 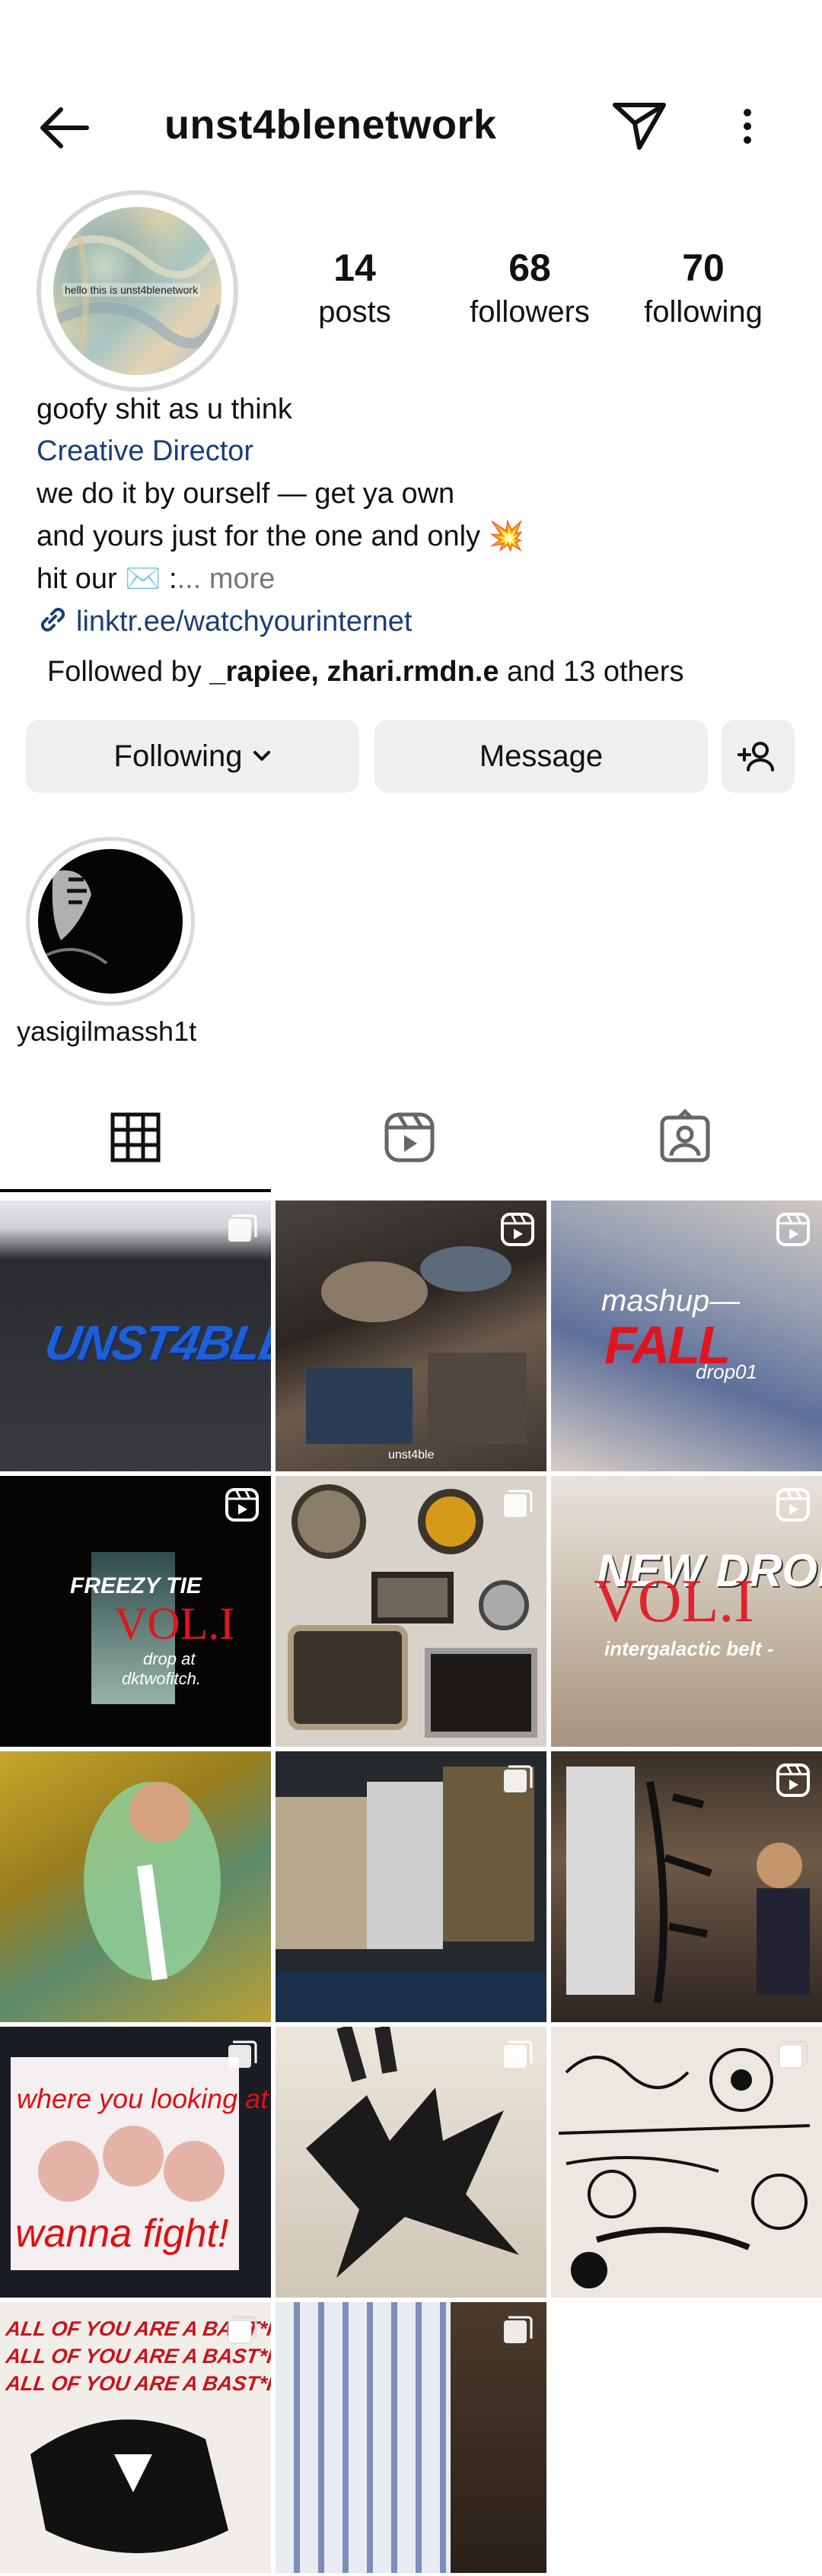 What do you see at coordinates (685, 1137) in the screenshot?
I see `tab-tagged-icon` at bounding box center [685, 1137].